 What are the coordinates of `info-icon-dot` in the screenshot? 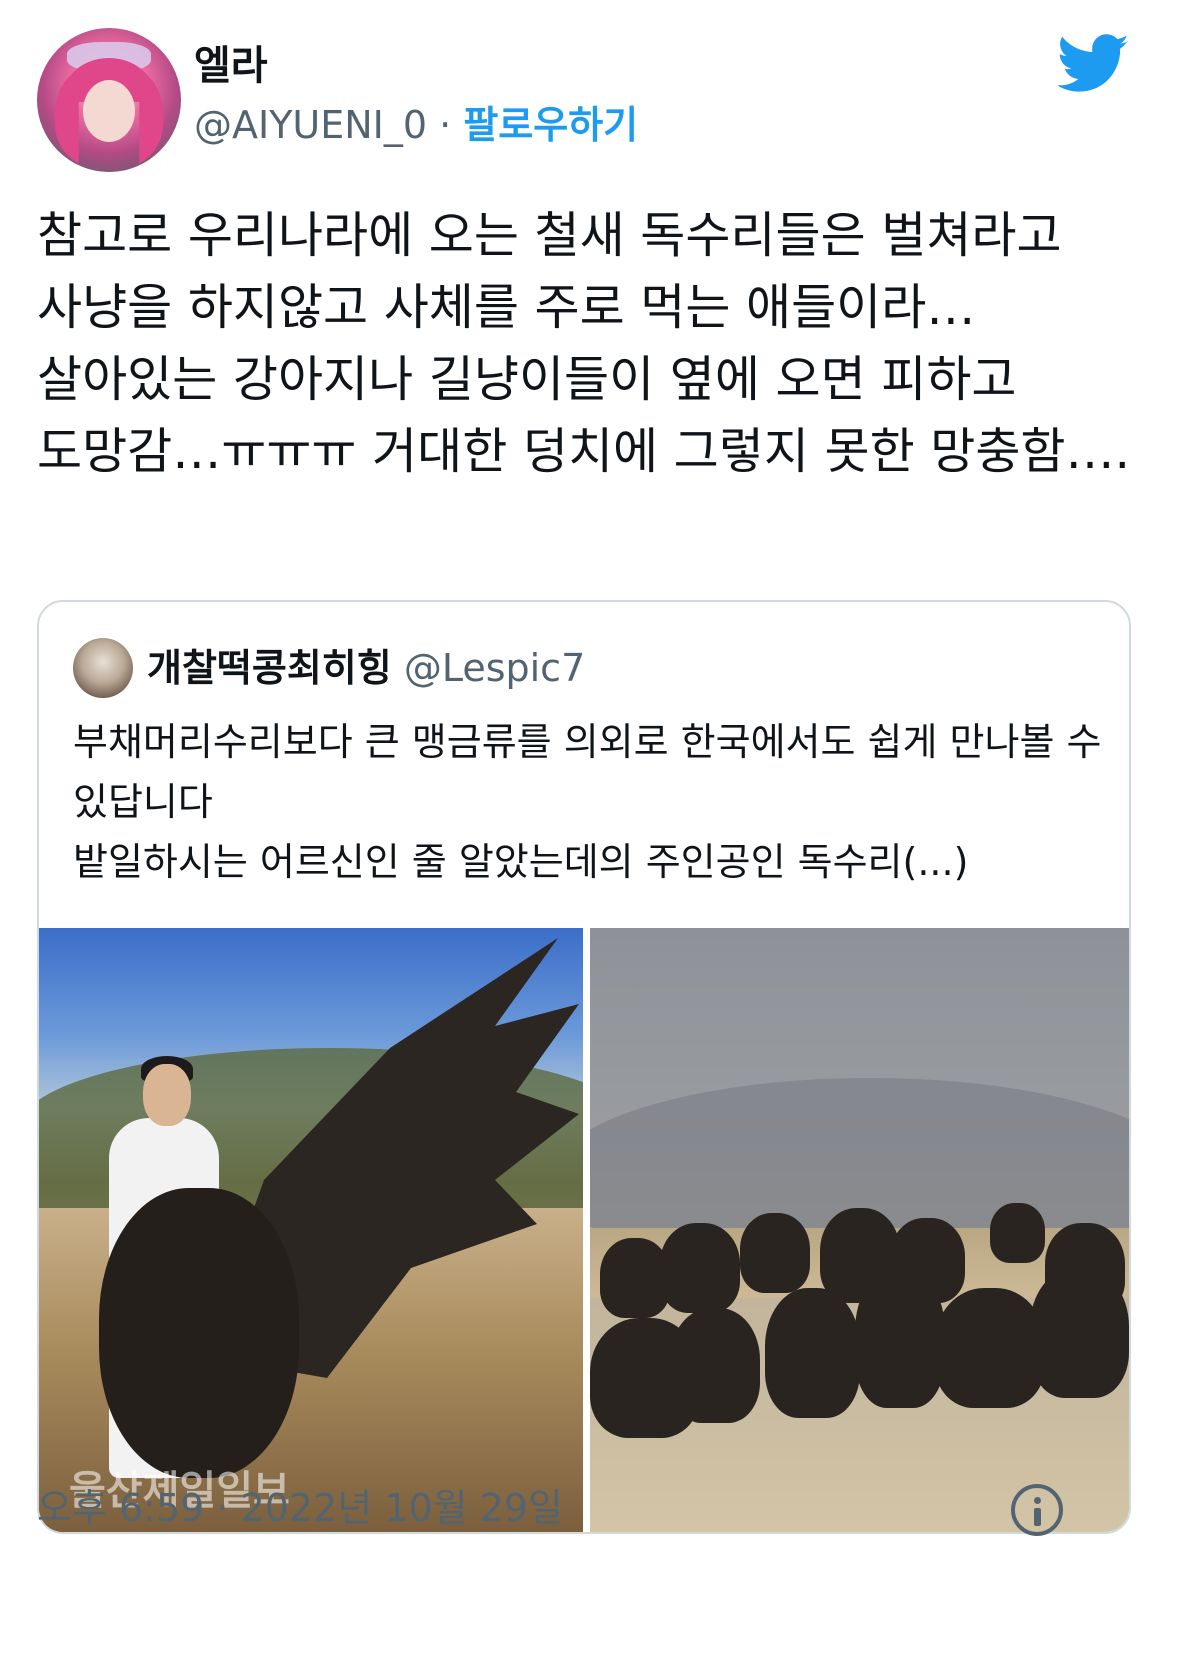 It's located at (1037, 1500).